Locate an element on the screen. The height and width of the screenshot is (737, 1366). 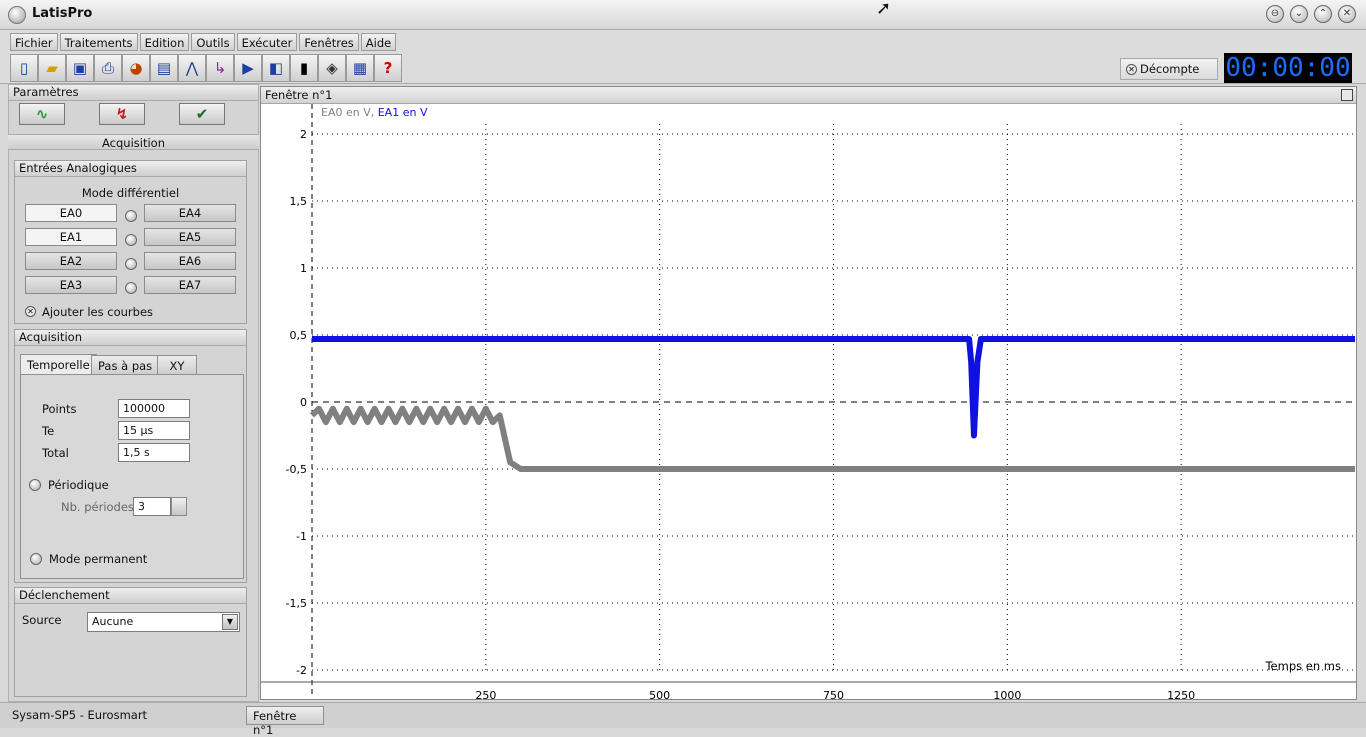
validate-button: ✔ is located at coordinates (202, 114).